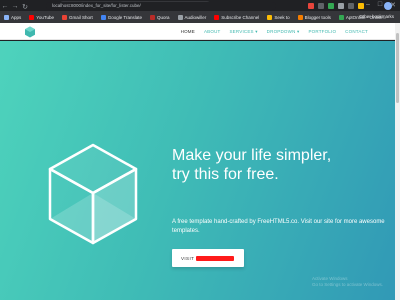 Image resolution: width=400 pixels, height=300 pixels. Describe the element at coordinates (152, 17) in the screenshot. I see `quora-icon` at that location.